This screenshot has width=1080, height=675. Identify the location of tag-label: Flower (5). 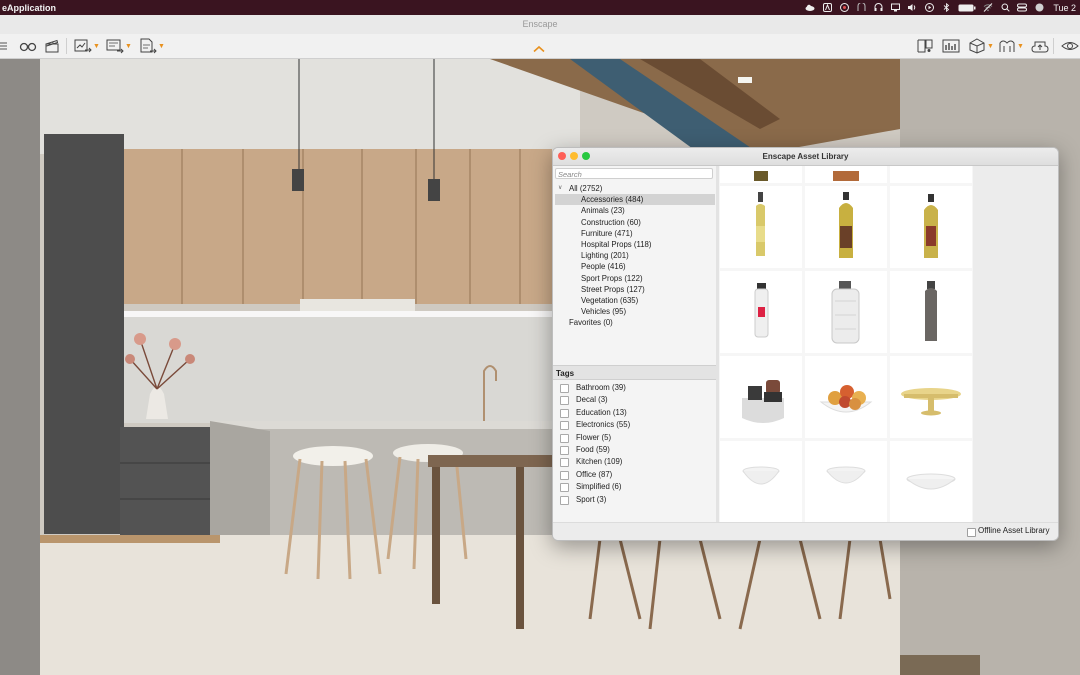
(594, 437).